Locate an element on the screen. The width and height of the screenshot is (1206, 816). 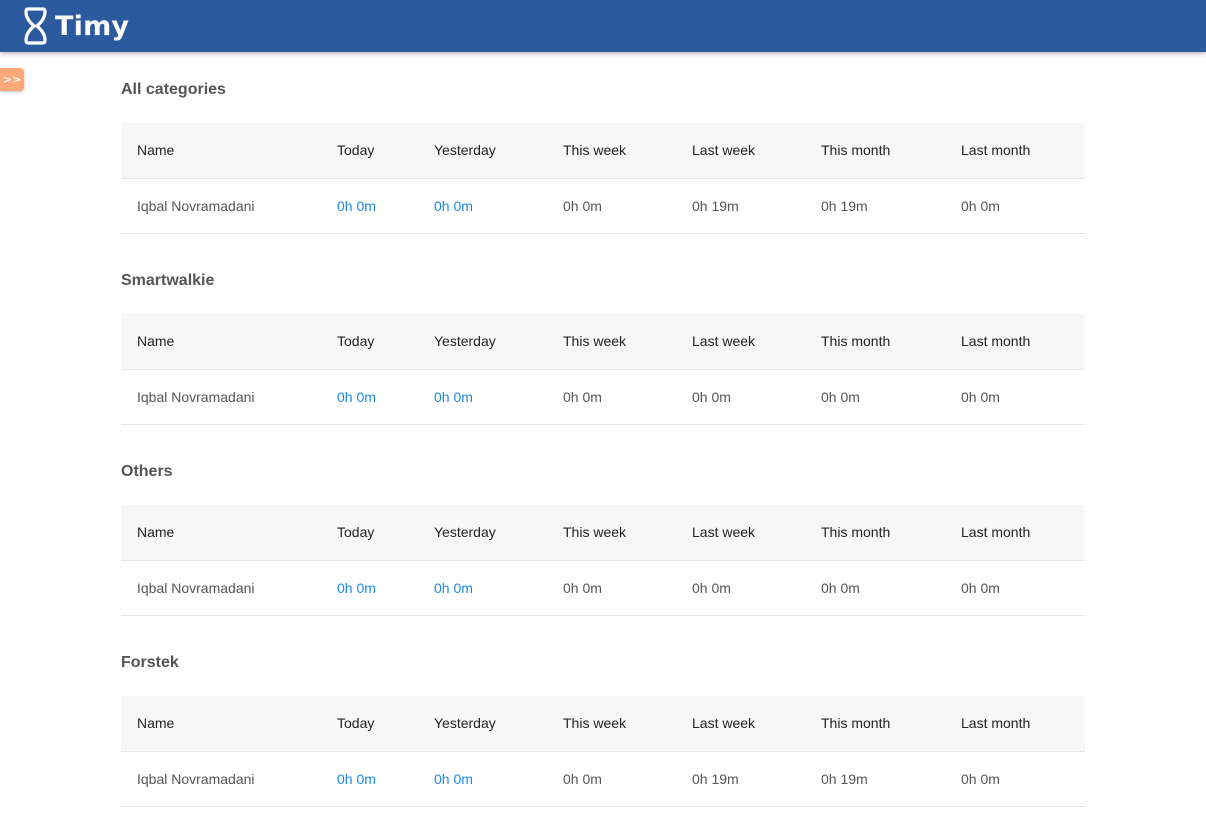
top-navbar: Timy is located at coordinates (603, 26).